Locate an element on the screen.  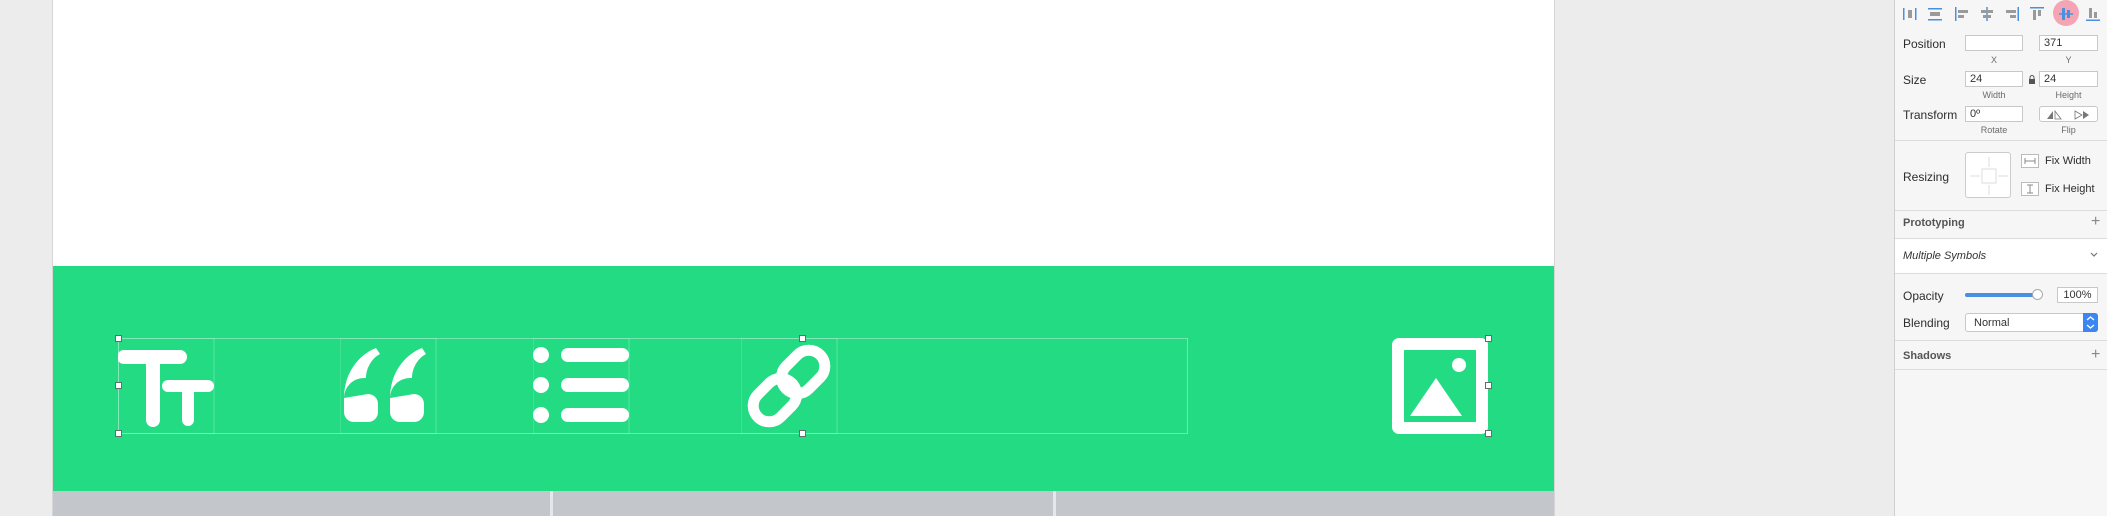
position-y-caption: Y is located at coordinates (2068, 60).